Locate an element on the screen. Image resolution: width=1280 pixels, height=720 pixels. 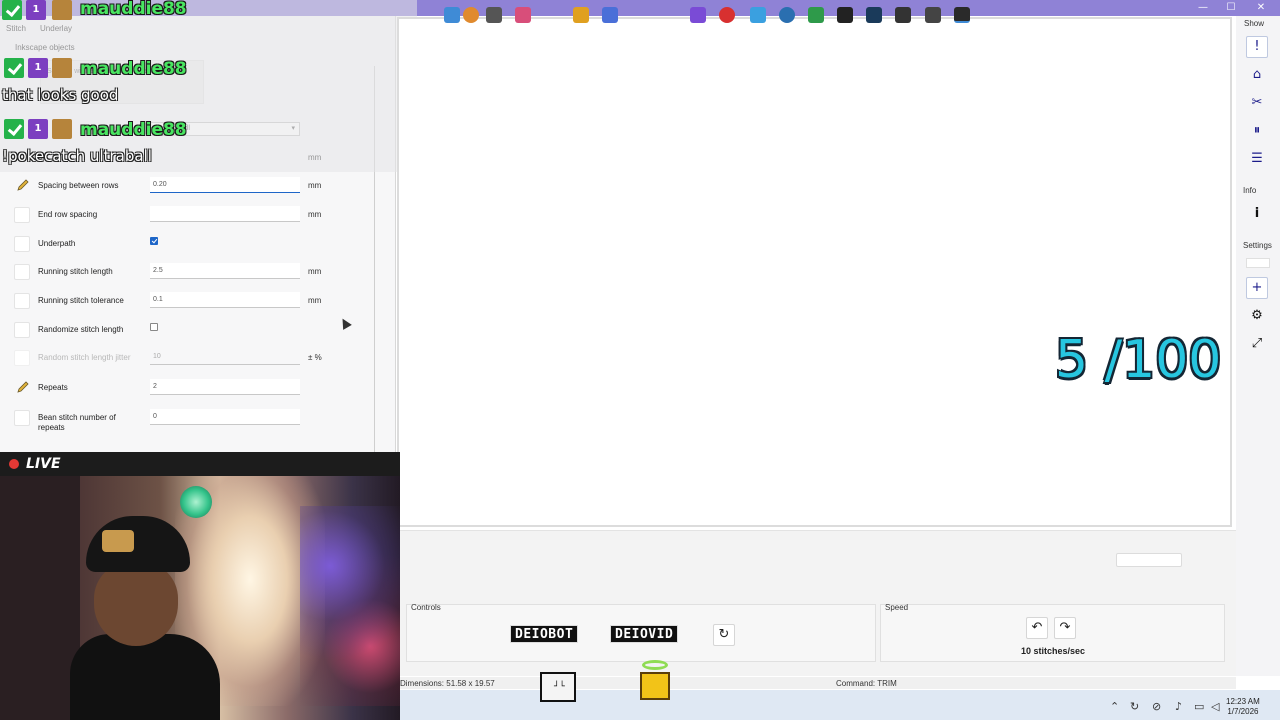
param-row-random-jitter: Random stitch length jitter 10 ± % is located at coordinates (185, 359).